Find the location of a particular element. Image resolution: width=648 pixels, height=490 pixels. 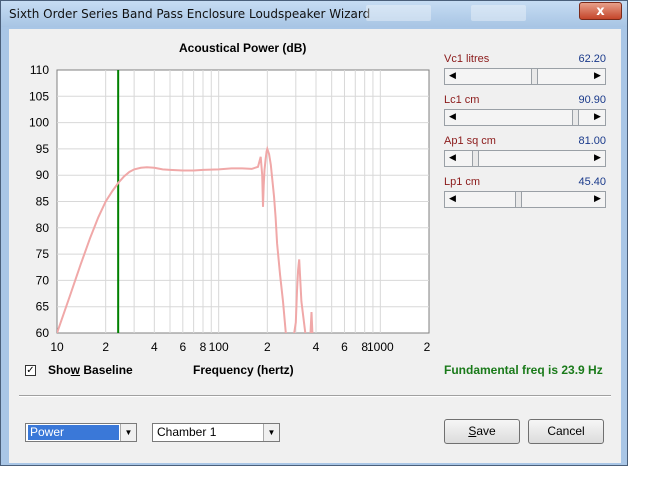

chamber-combobox-value: Chamber 1 is located at coordinates (187, 432).